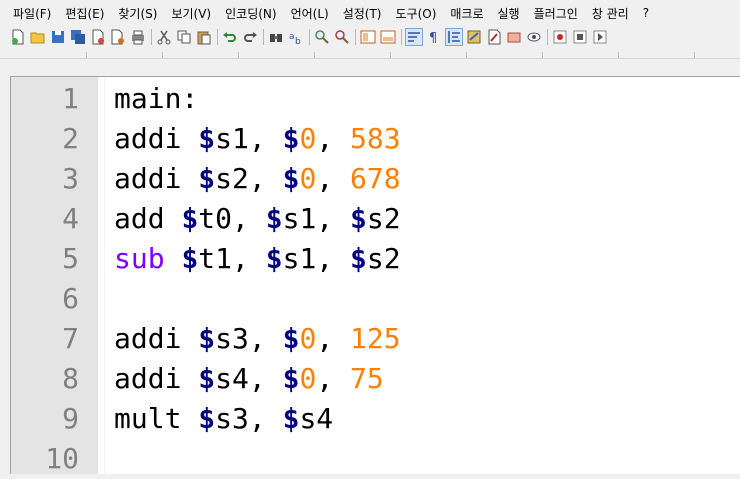 Image resolution: width=740 pixels, height=479 pixels. I want to click on word-wrap-icon, so click(414, 37).